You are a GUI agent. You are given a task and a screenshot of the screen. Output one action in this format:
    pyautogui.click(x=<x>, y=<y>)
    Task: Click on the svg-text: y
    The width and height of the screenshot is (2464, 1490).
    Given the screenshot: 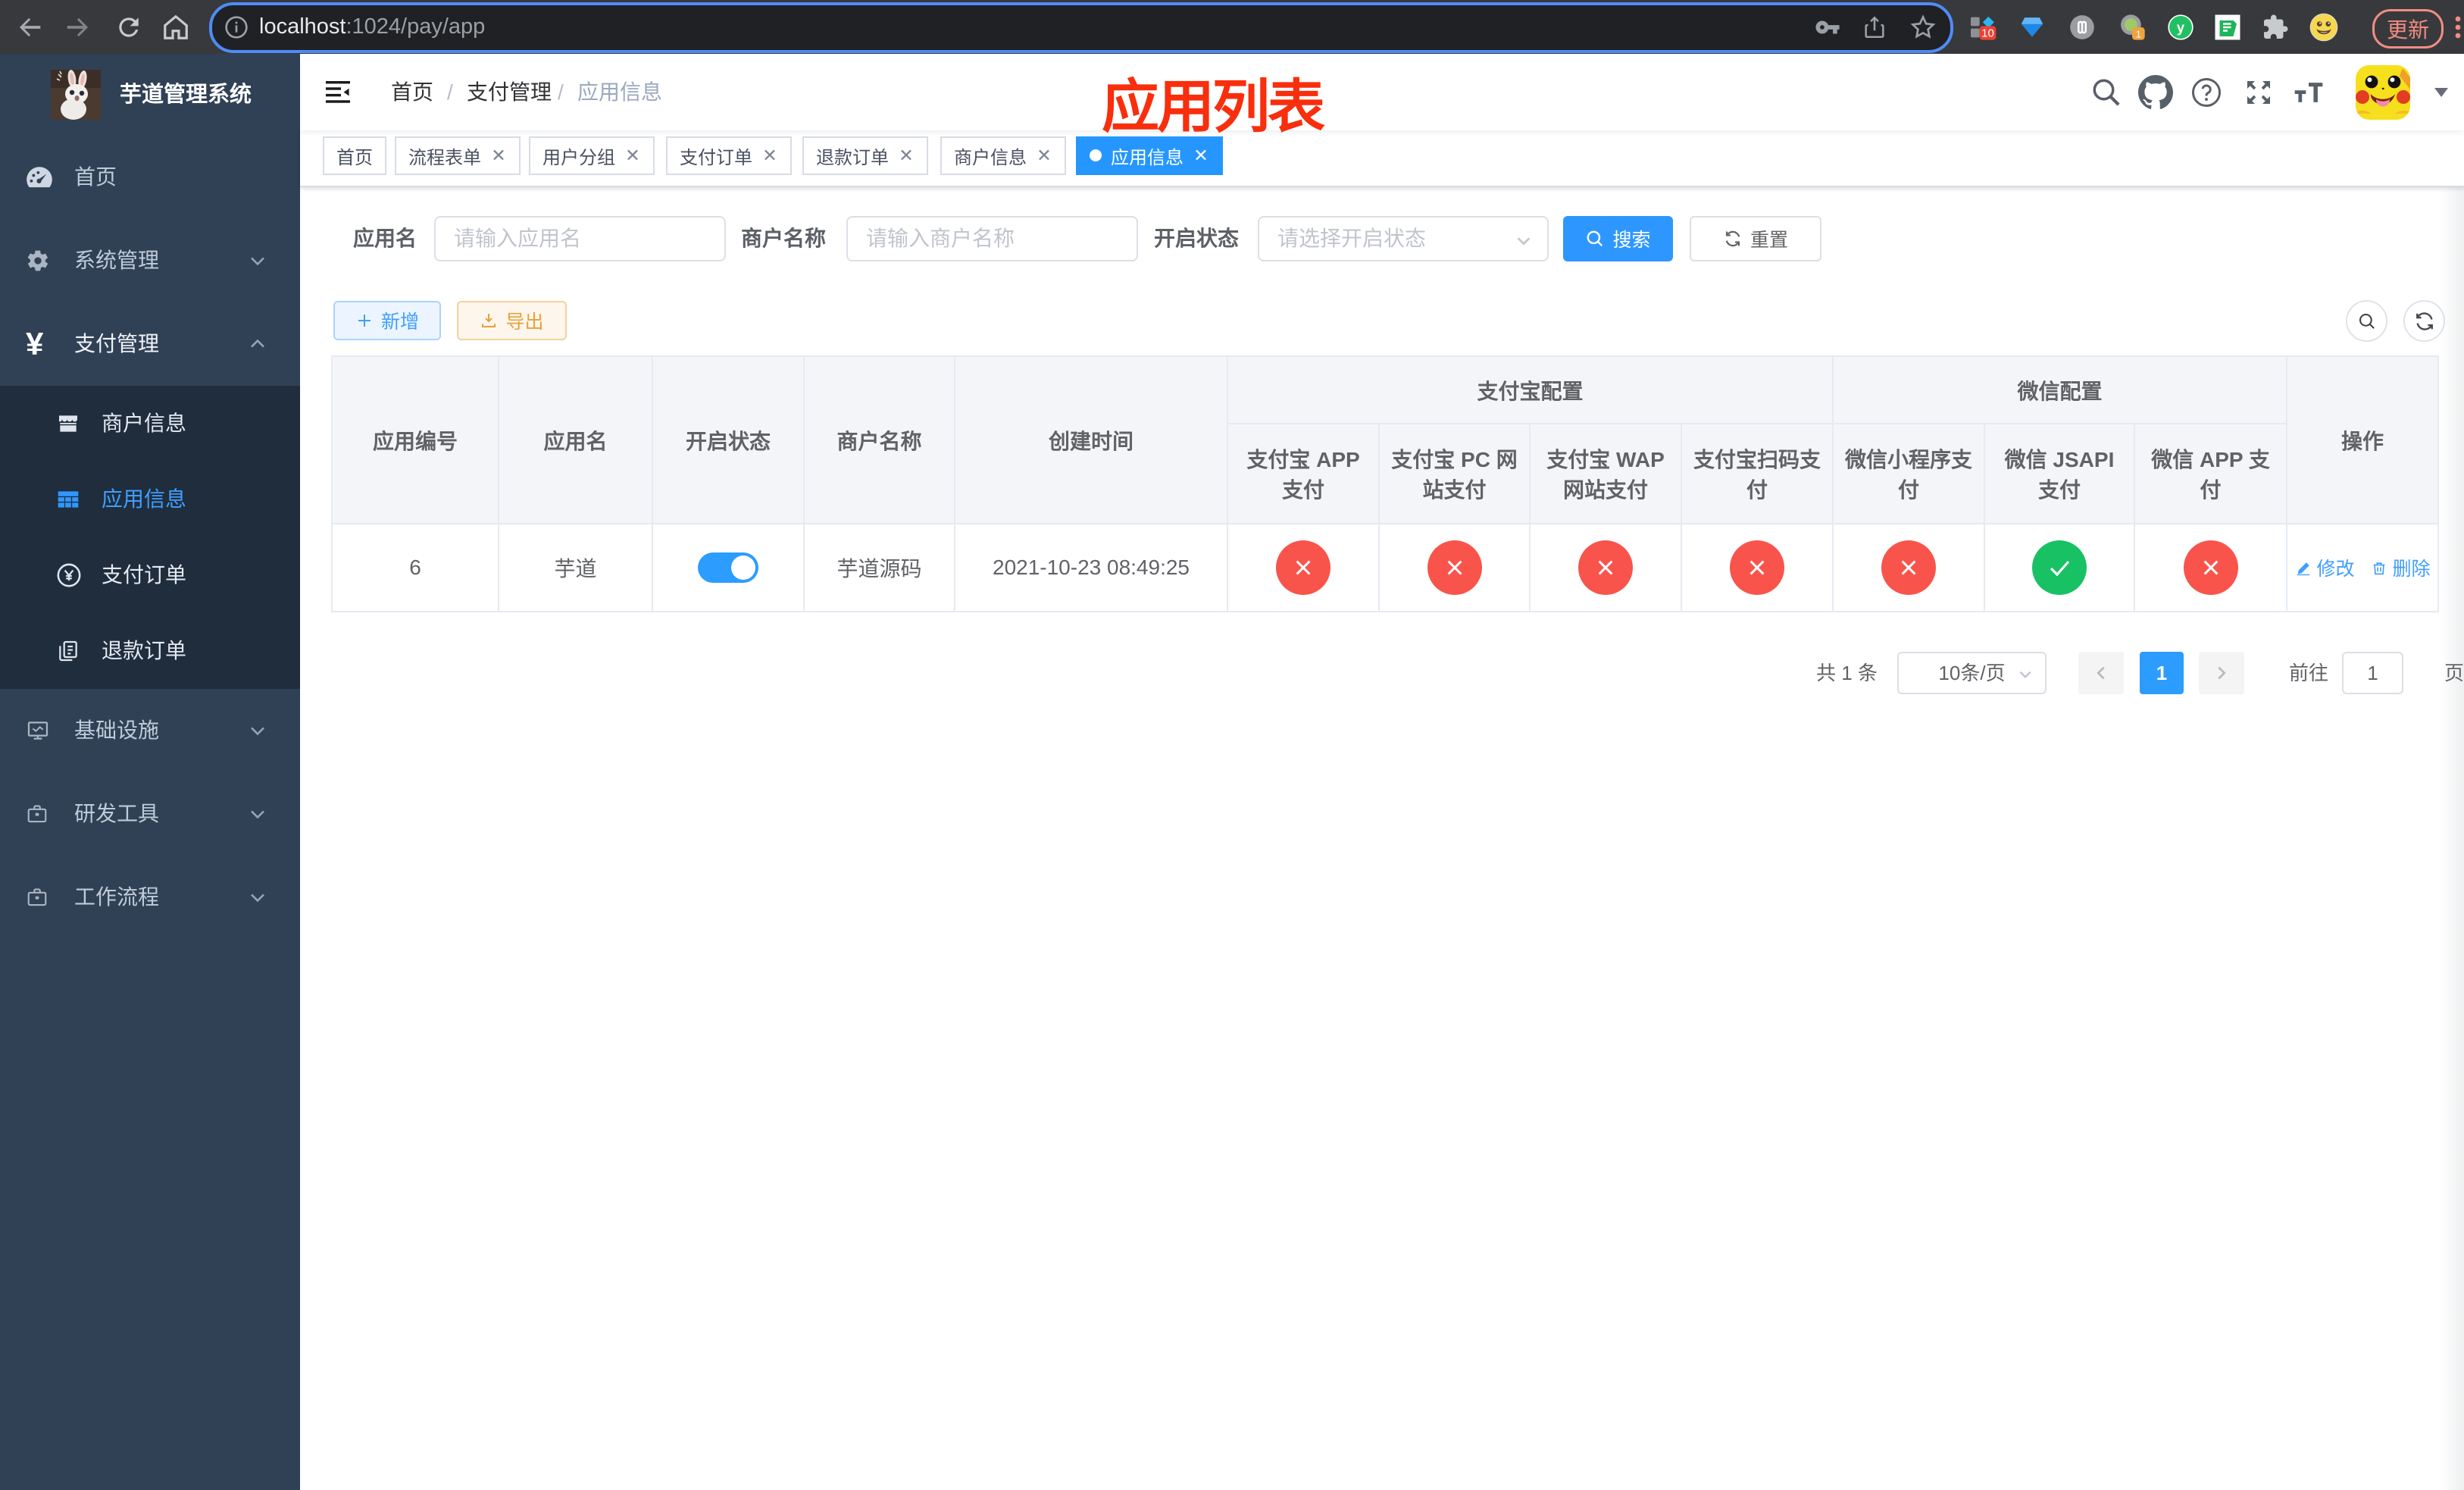 What is the action you would take?
    pyautogui.click(x=2181, y=27)
    